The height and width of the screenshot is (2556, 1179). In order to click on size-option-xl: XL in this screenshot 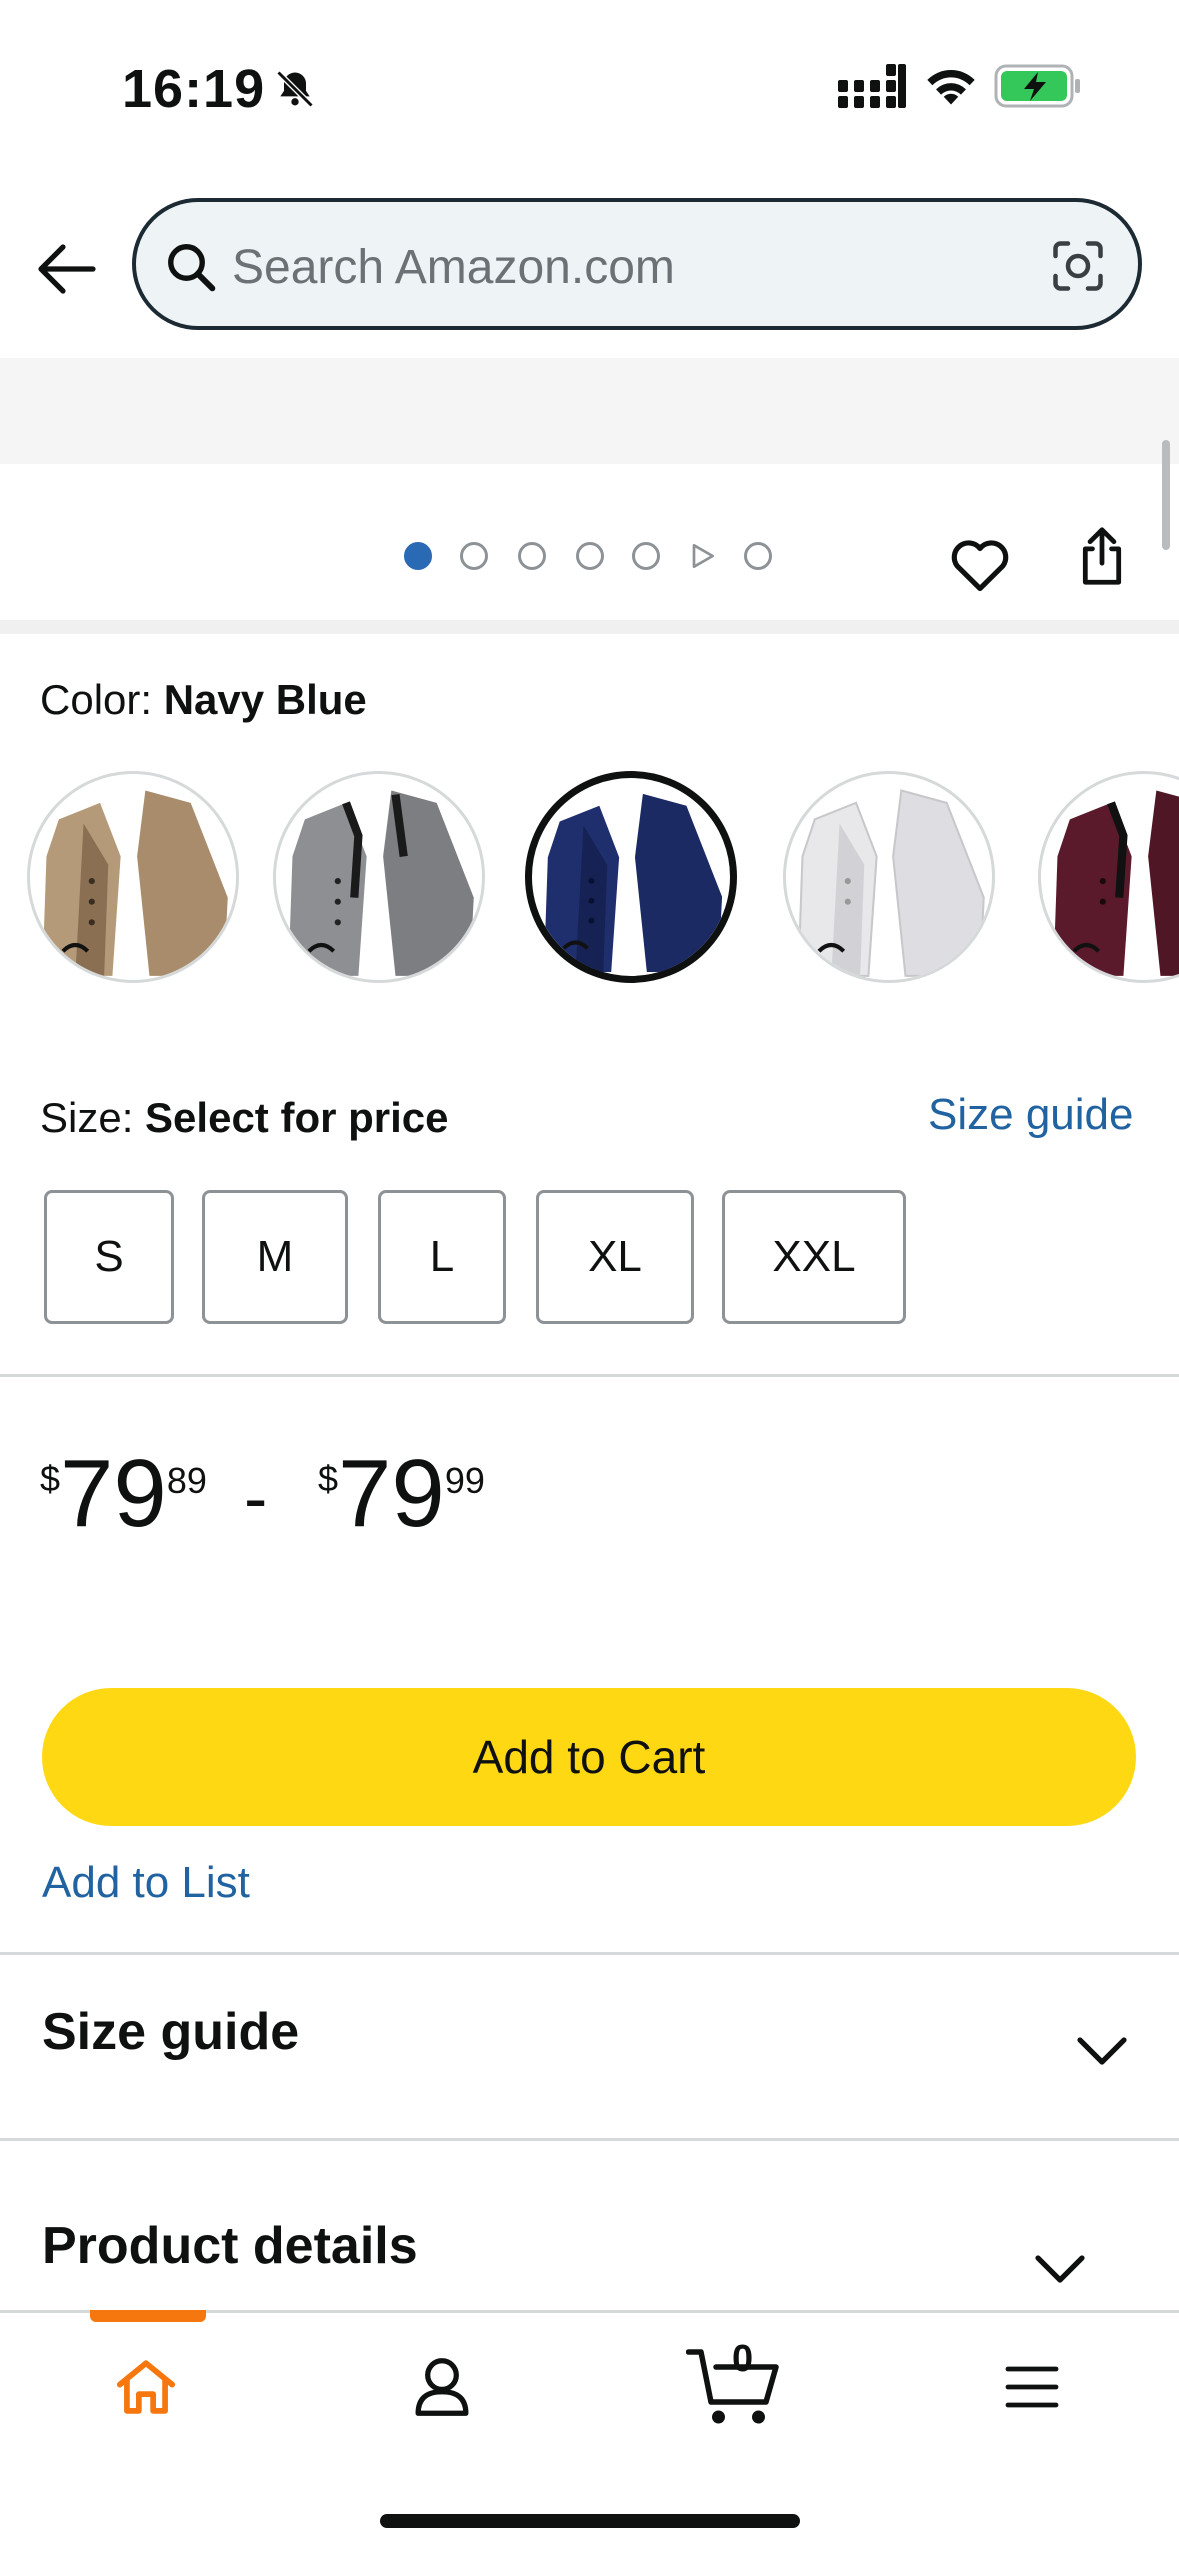, I will do `click(615, 1257)`.